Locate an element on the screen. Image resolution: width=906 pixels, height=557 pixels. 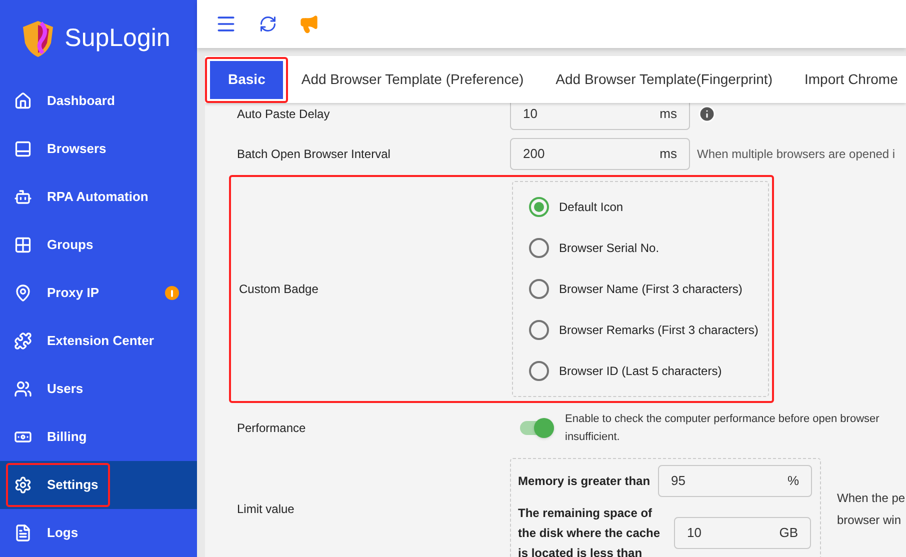
sidebar-label: Proxy IP is located at coordinates (73, 293).